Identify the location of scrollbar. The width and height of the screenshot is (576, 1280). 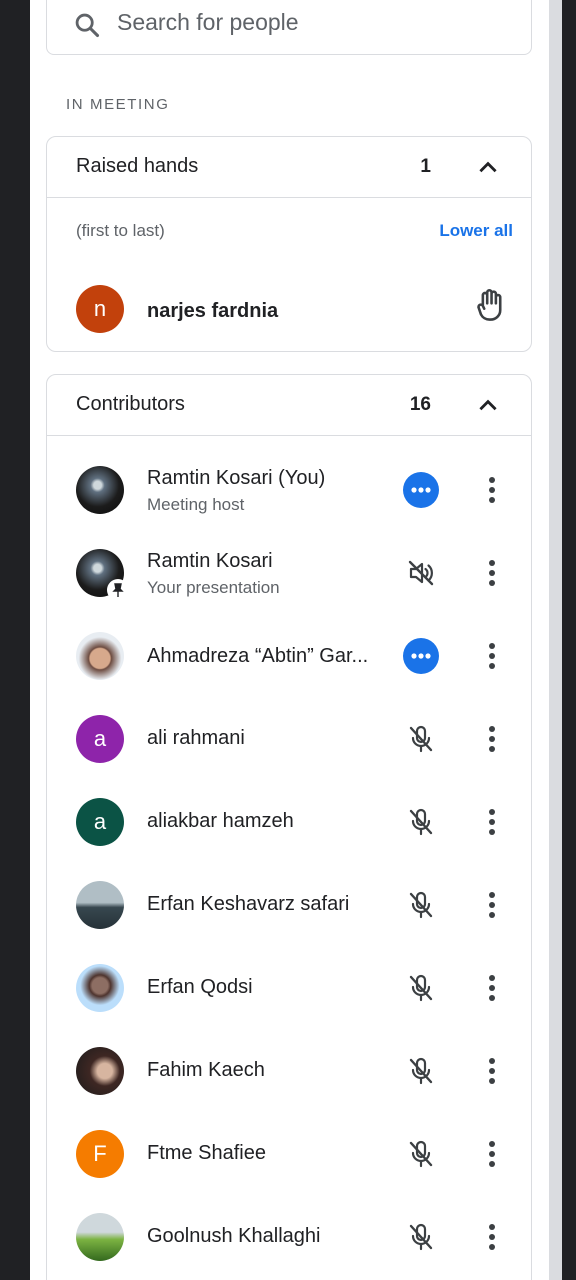
(555, 640).